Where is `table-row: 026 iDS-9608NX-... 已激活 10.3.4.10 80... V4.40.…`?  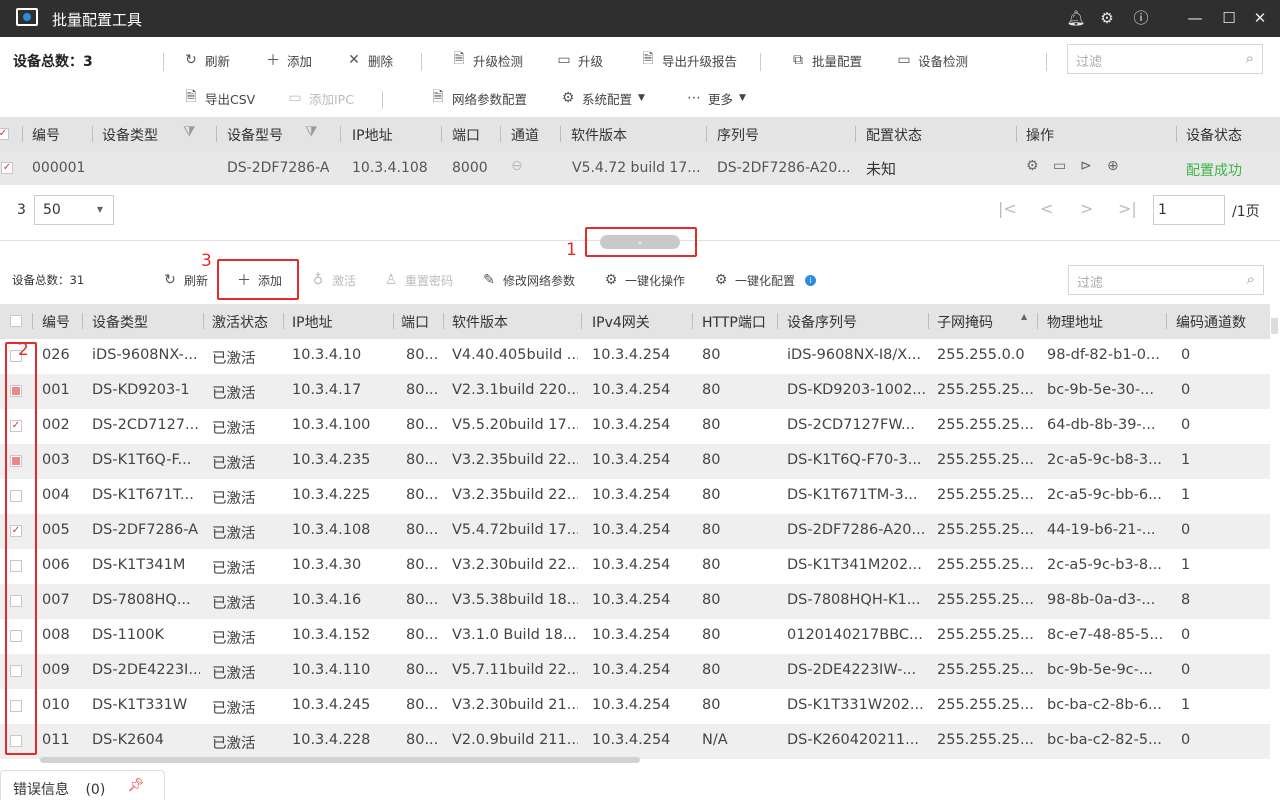 table-row: 026 iDS-9608NX-... 已激活 10.3.4.10 80... V4.40.… is located at coordinates (635, 356).